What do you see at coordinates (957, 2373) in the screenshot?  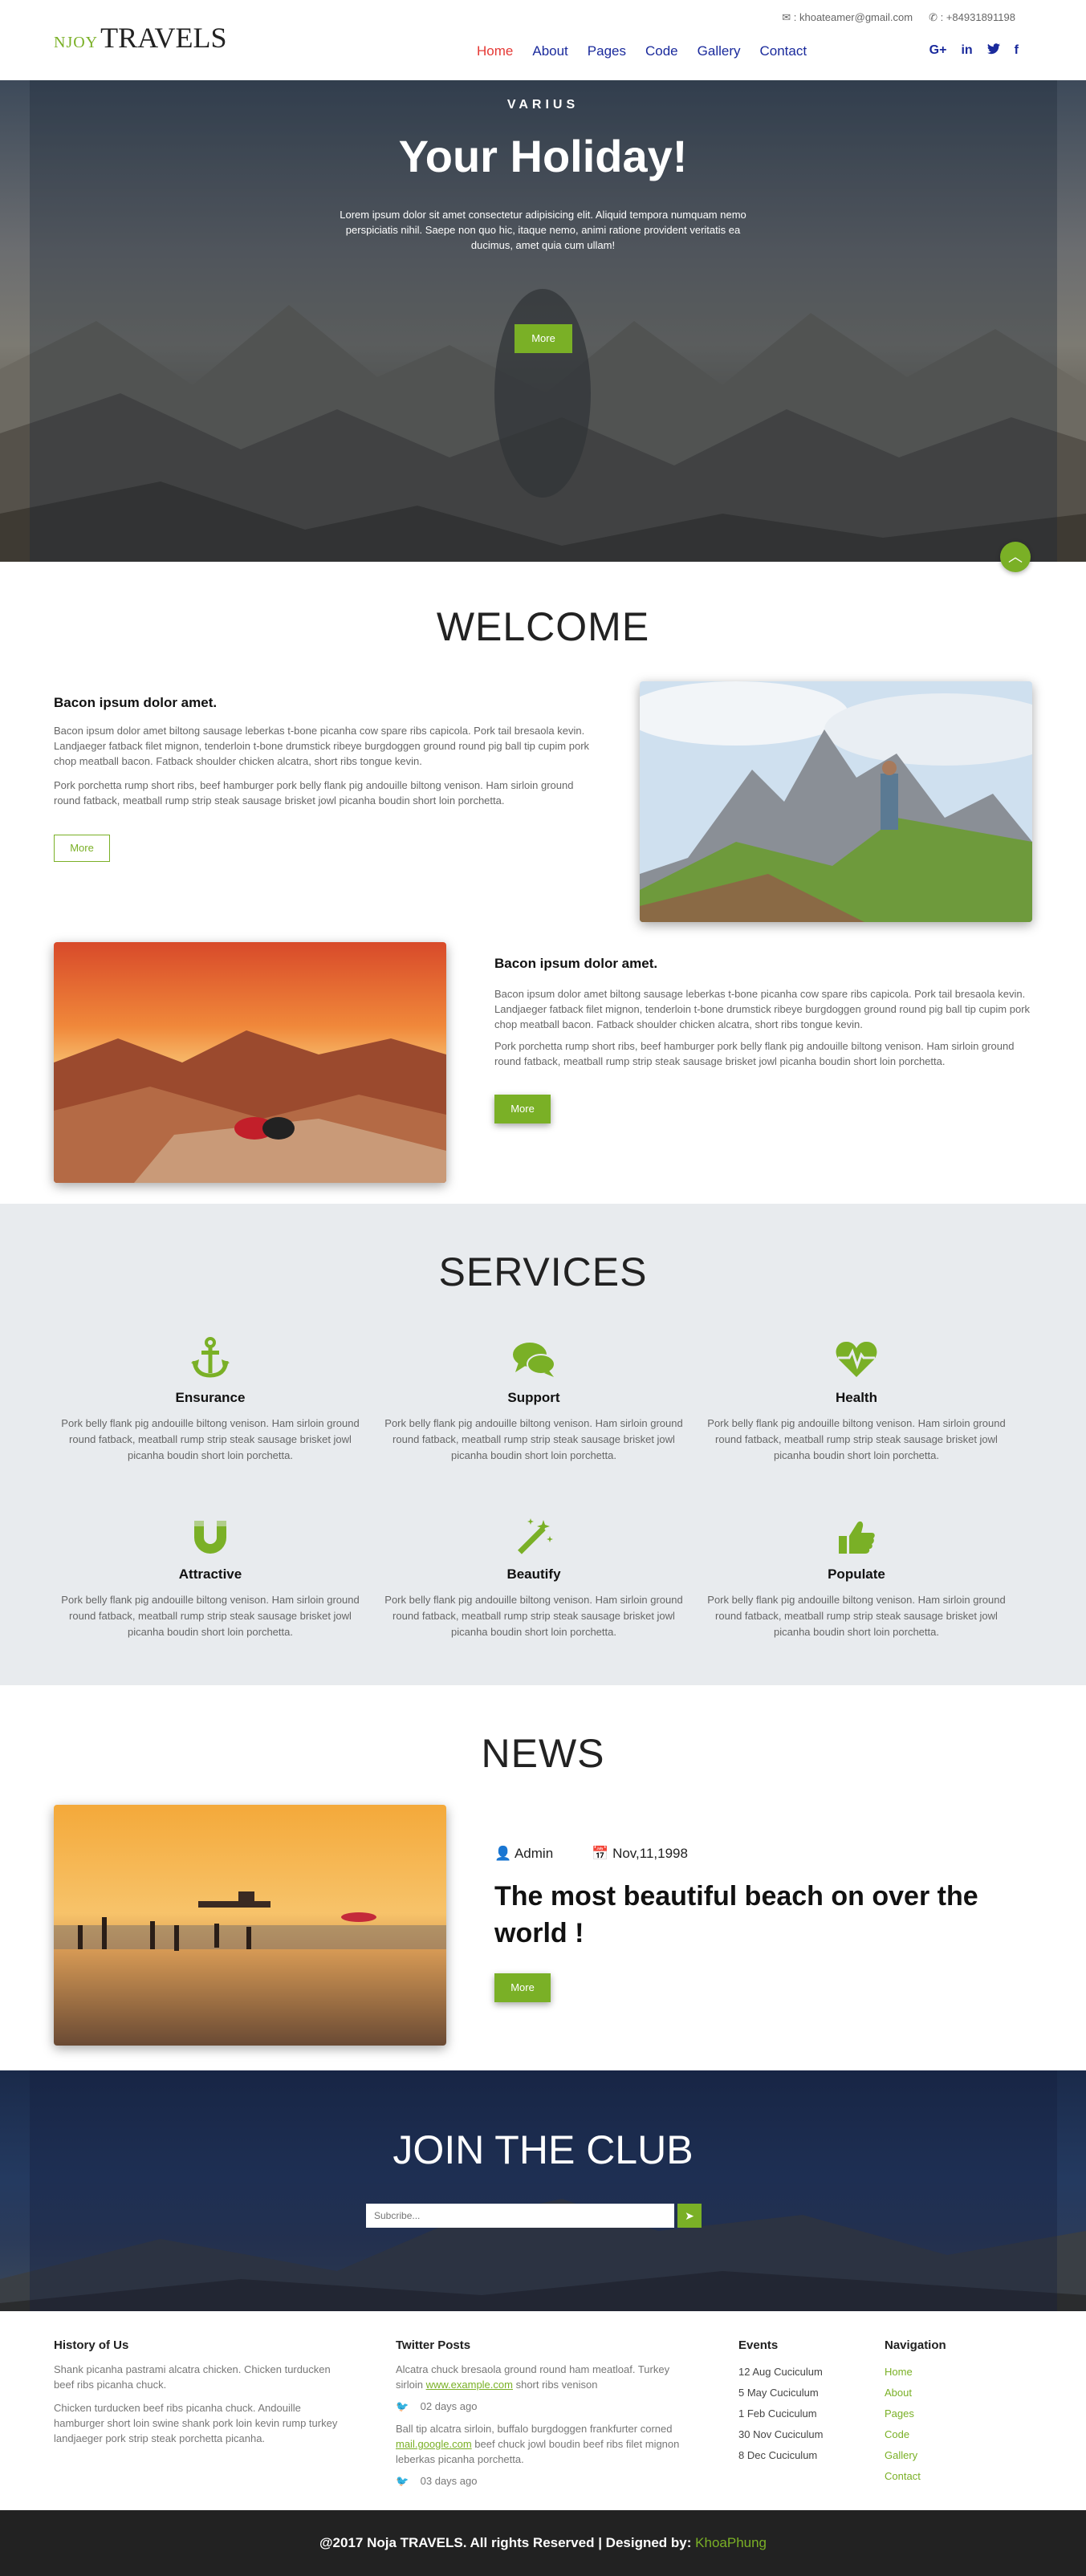 I see `footer-nav-home: Home` at bounding box center [957, 2373].